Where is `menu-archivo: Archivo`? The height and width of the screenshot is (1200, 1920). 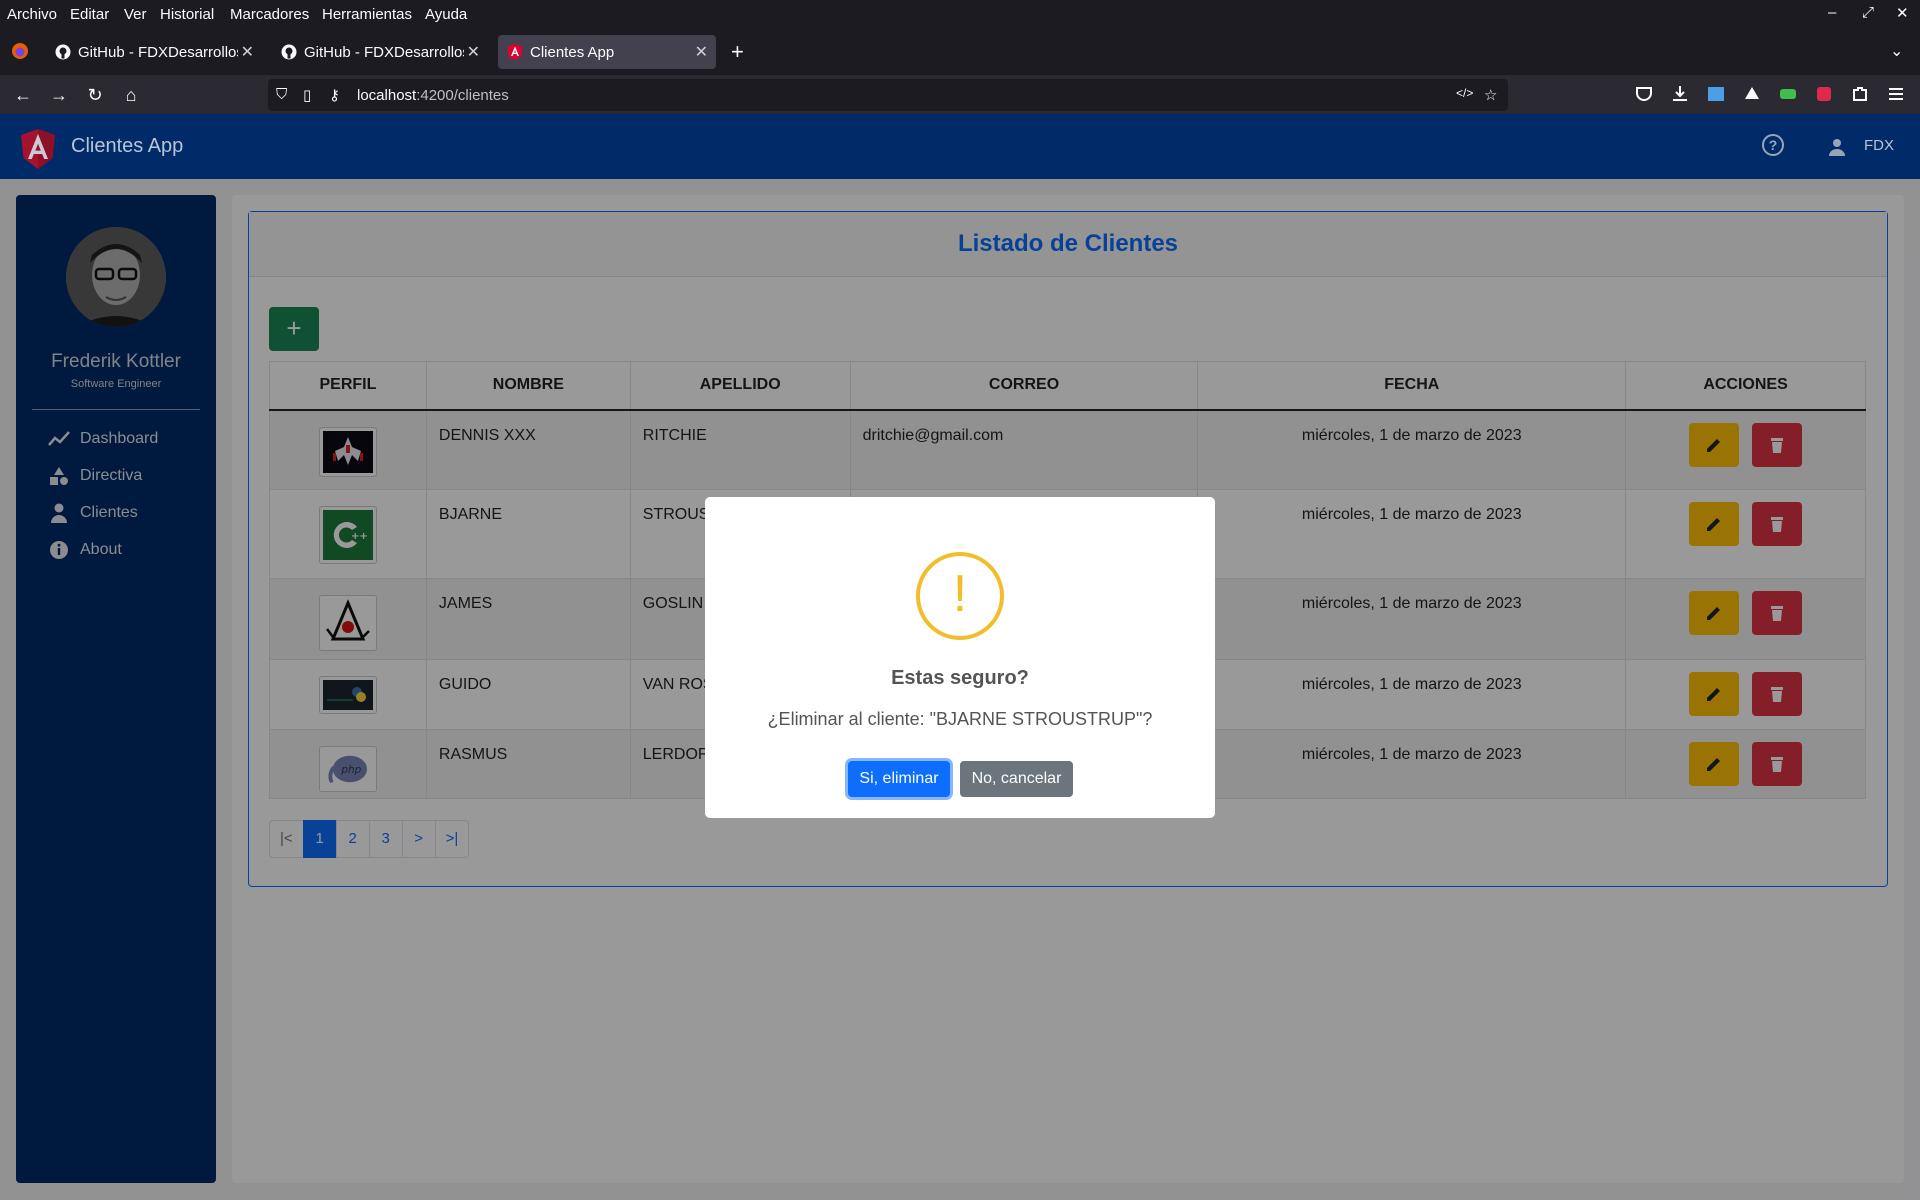 menu-archivo: Archivo is located at coordinates (32, 14).